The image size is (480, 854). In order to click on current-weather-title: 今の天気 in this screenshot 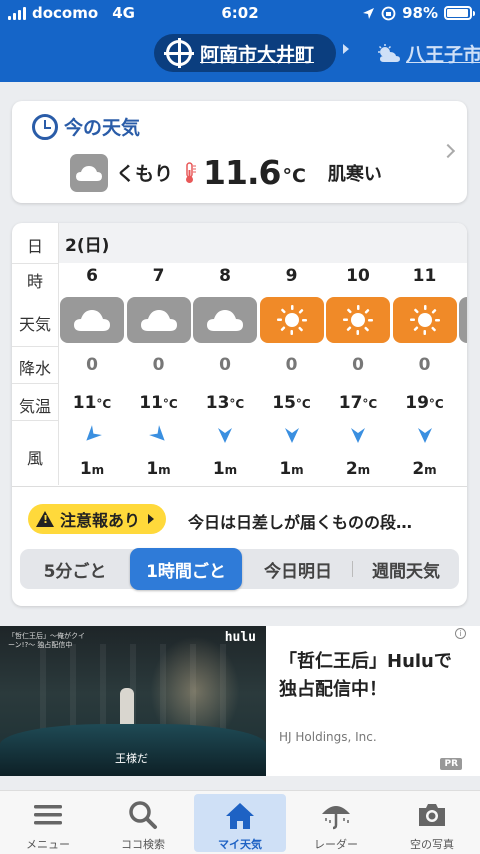, I will do `click(86, 126)`.